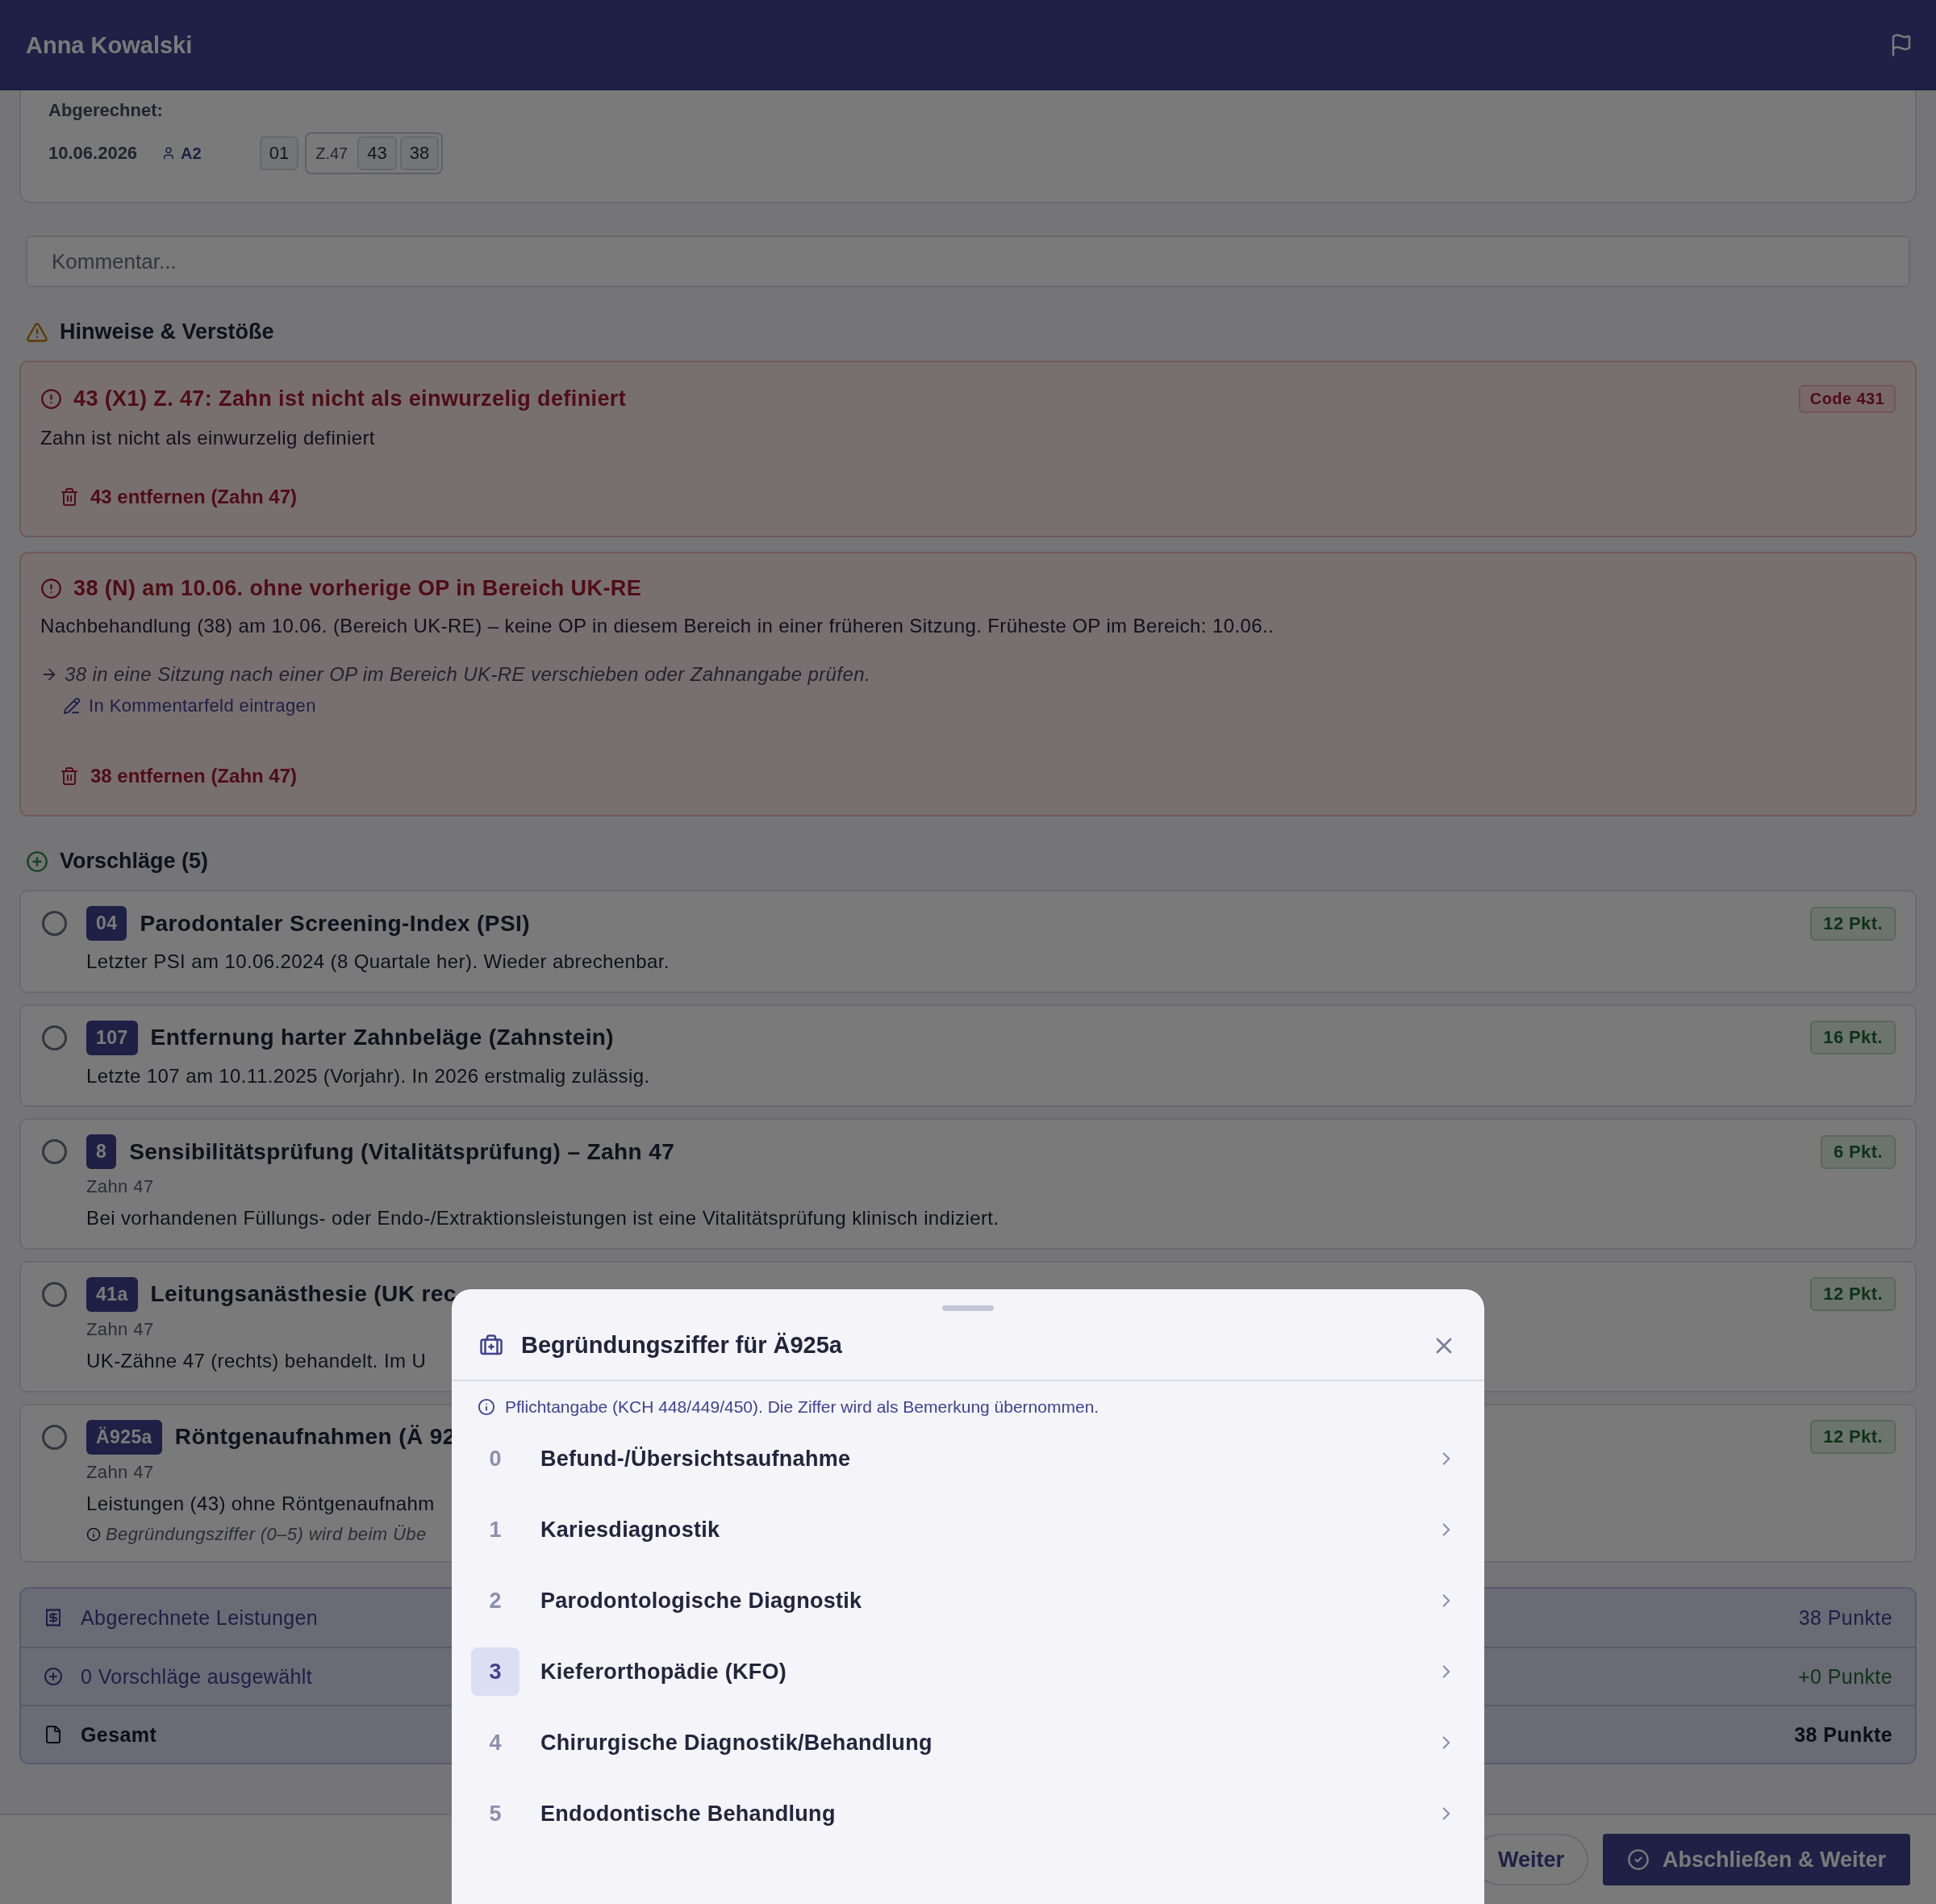 This screenshot has height=1904, width=1936. Describe the element at coordinates (106, 111) in the screenshot. I see `billed-label: Abgerechnet:` at that location.